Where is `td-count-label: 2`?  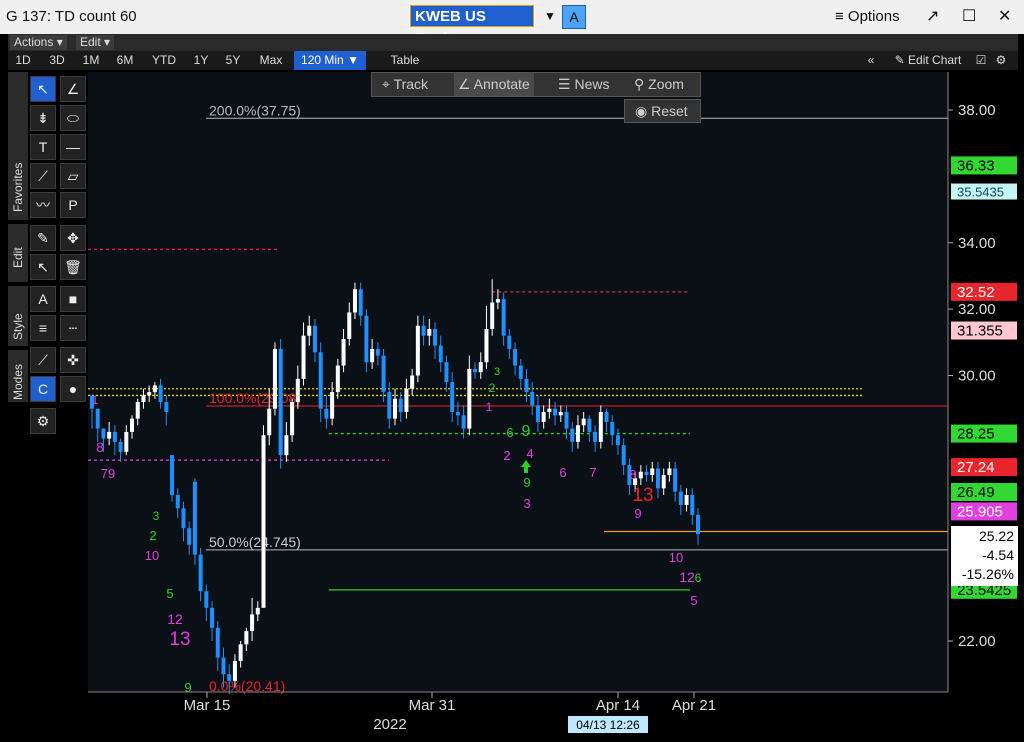 td-count-label: 2 is located at coordinates (492, 388).